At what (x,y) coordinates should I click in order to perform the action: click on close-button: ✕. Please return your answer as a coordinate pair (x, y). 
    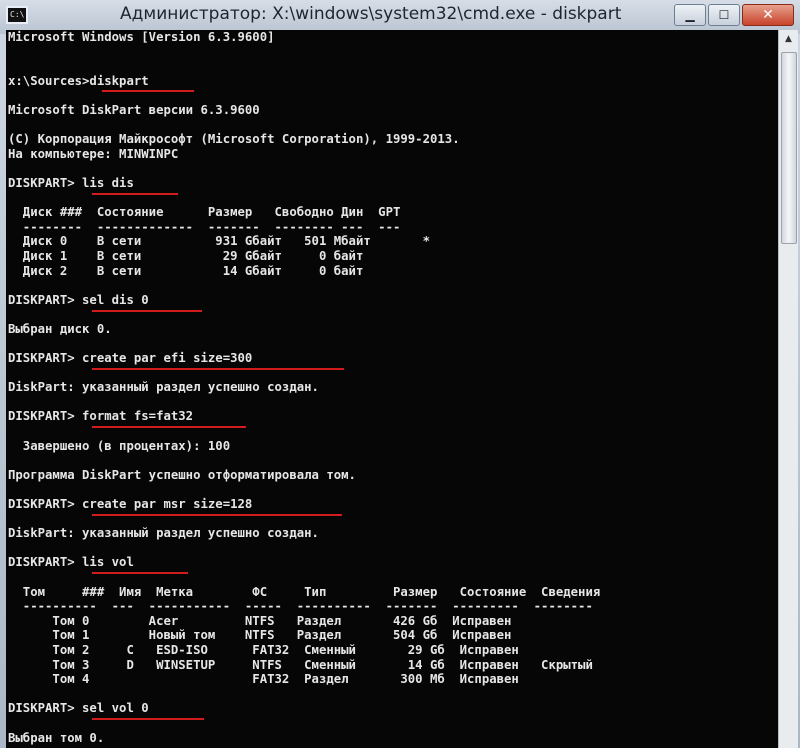
    Looking at the image, I should click on (768, 15).